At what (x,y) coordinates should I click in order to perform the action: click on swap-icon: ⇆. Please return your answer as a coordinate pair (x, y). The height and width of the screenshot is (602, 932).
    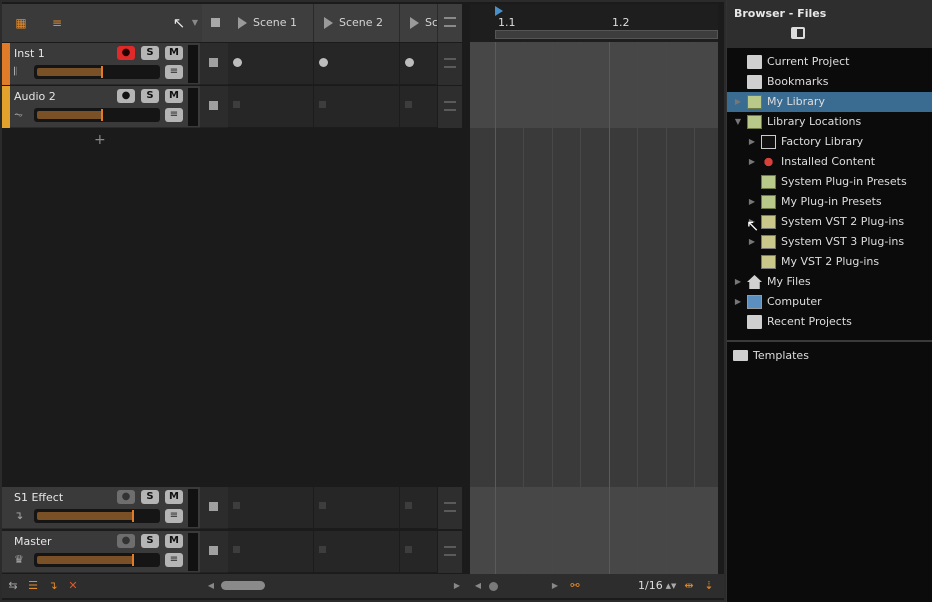
    Looking at the image, I should click on (13, 586).